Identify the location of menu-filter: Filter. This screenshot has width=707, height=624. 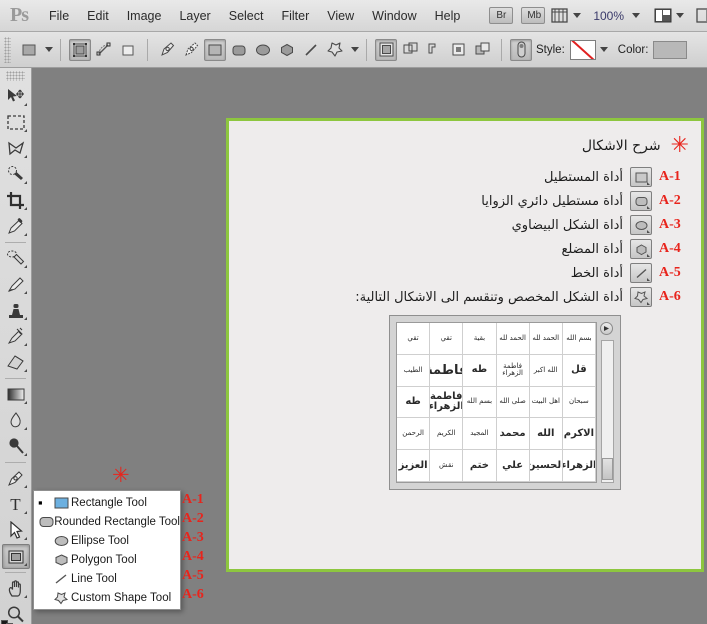
(295, 16).